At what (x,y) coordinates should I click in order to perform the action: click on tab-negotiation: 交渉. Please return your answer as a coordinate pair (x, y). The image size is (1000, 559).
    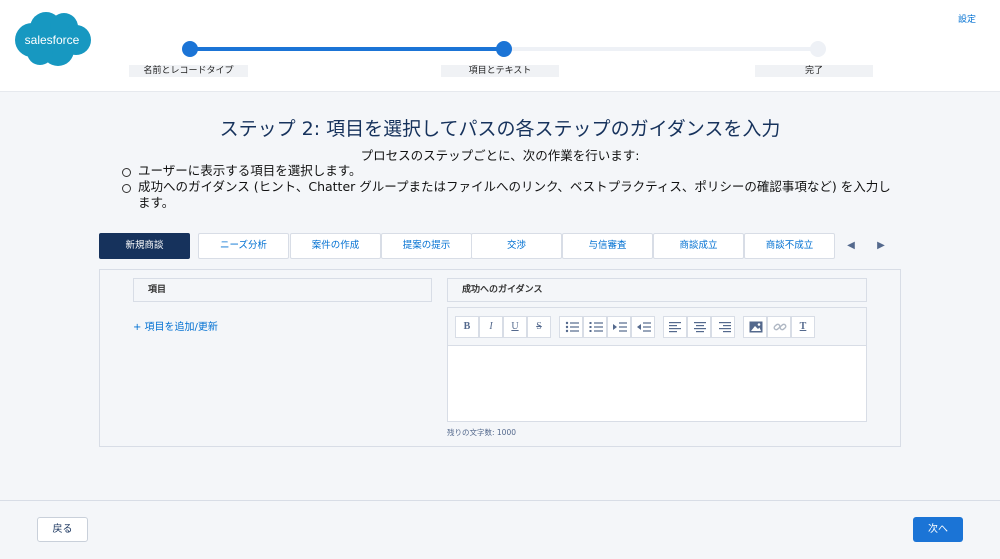
    Looking at the image, I should click on (516, 246).